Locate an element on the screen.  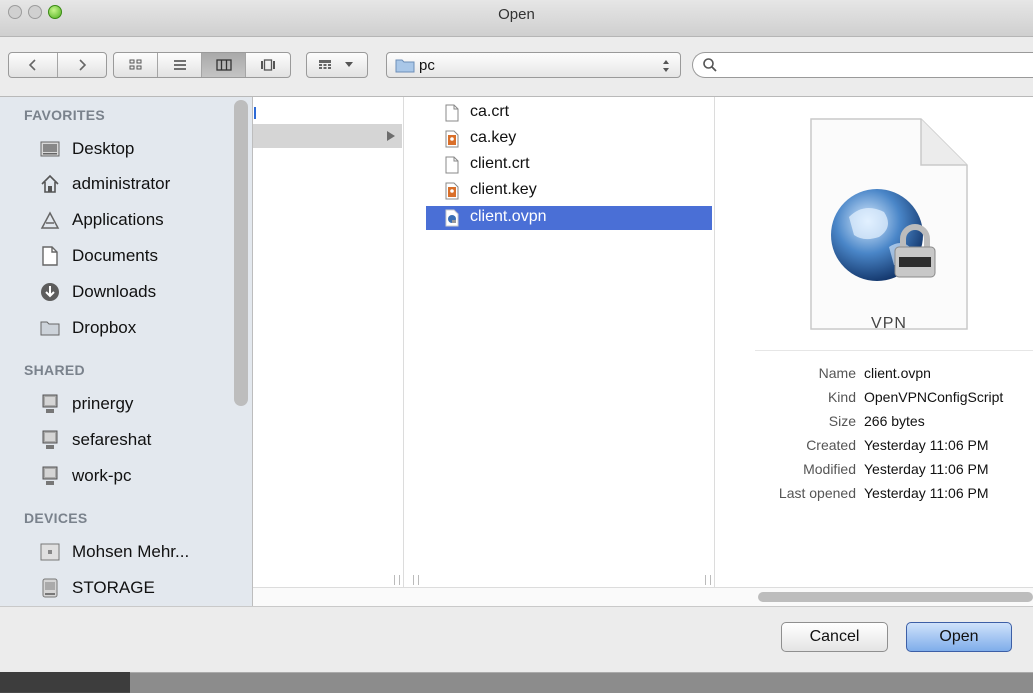
view-mode-control is located at coordinates (202, 65).